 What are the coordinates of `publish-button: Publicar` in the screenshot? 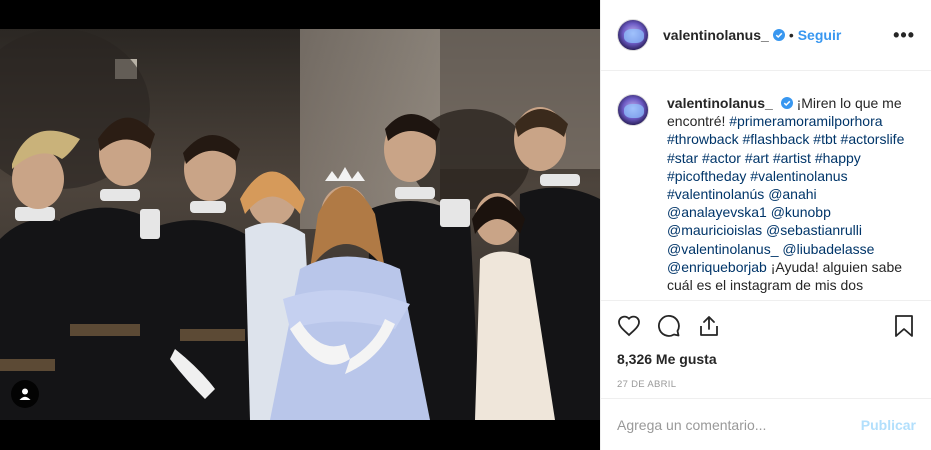 It's located at (888, 425).